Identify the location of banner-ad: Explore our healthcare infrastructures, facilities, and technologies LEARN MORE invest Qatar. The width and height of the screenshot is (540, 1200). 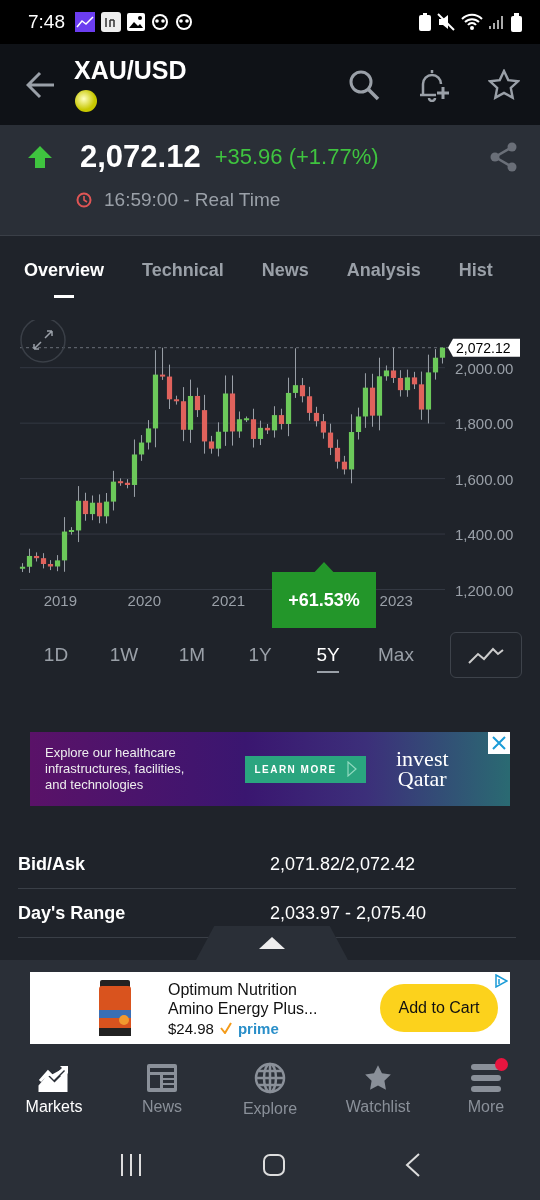
(270, 769).